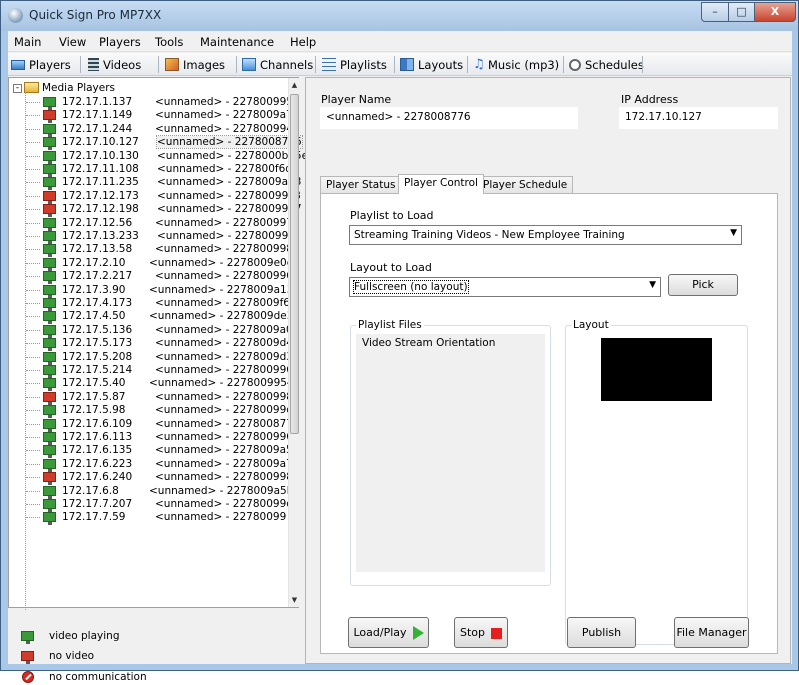  Describe the element at coordinates (399, 16) in the screenshot. I see `title-bar: Quick Sign Pro MP7XX – □ X` at that location.